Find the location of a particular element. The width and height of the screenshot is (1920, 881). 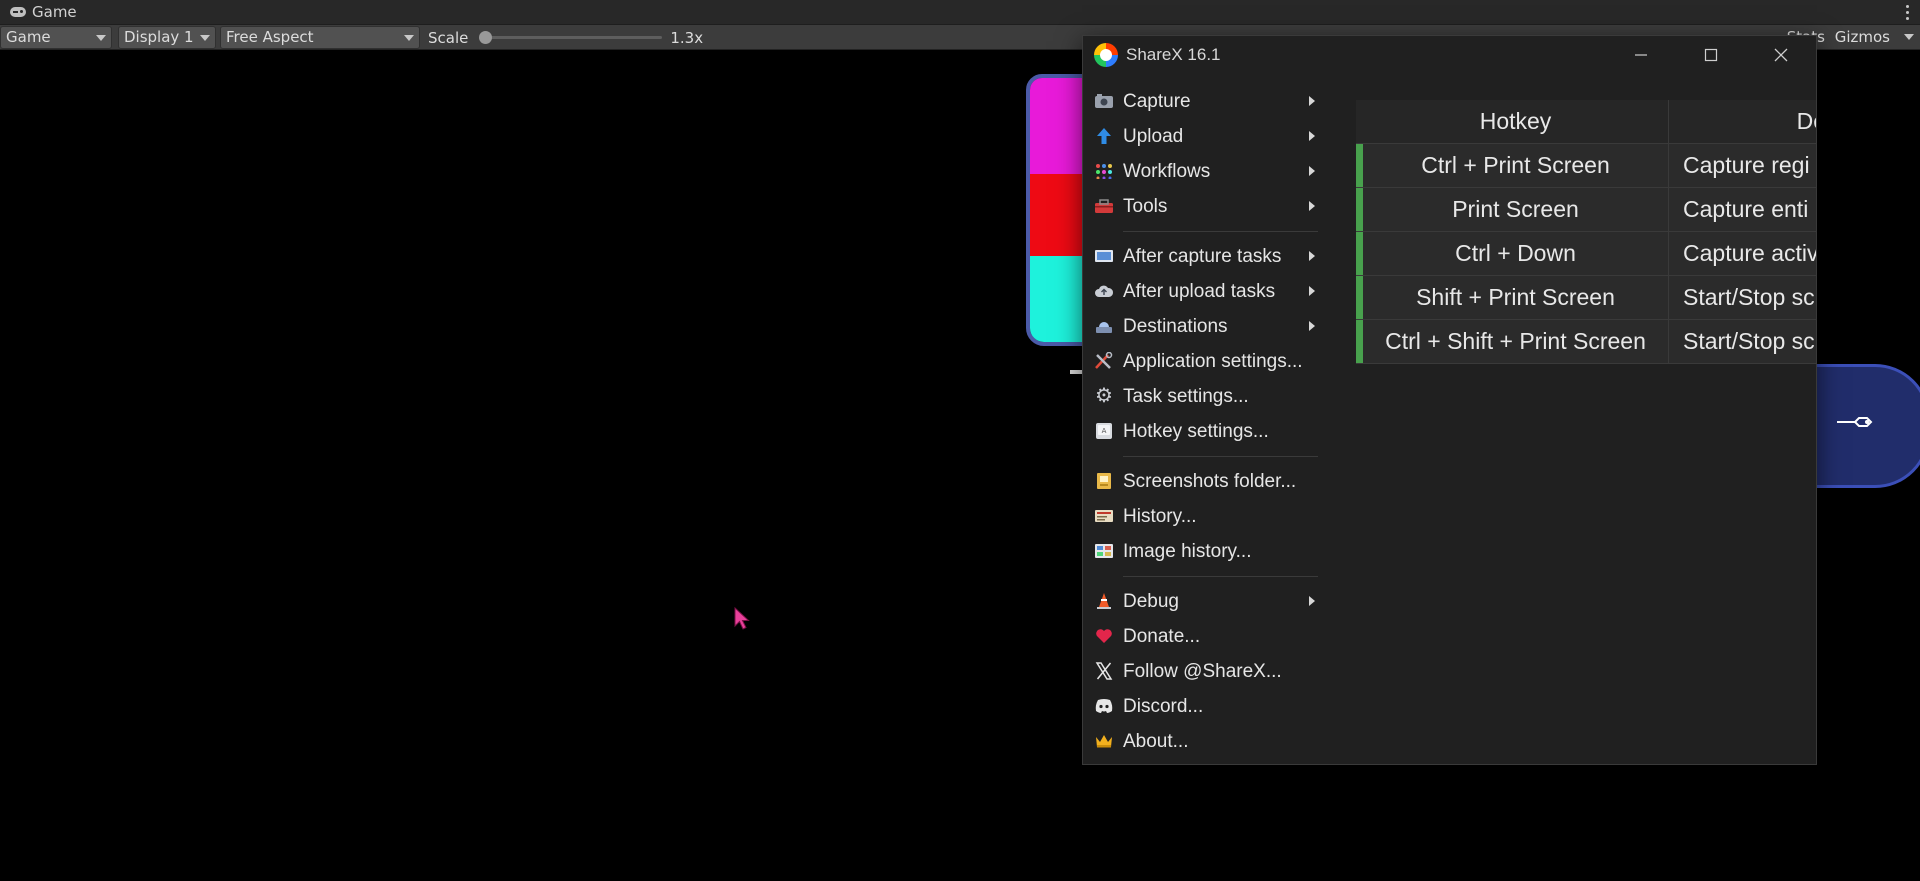

workflow-grid-icon is located at coordinates (1104, 171).